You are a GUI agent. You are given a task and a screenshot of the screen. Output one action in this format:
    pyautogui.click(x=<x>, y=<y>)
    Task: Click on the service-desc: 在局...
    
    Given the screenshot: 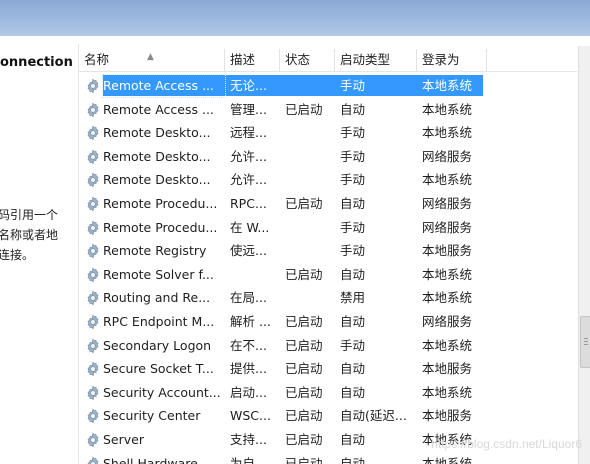 What is the action you would take?
    pyautogui.click(x=248, y=298)
    